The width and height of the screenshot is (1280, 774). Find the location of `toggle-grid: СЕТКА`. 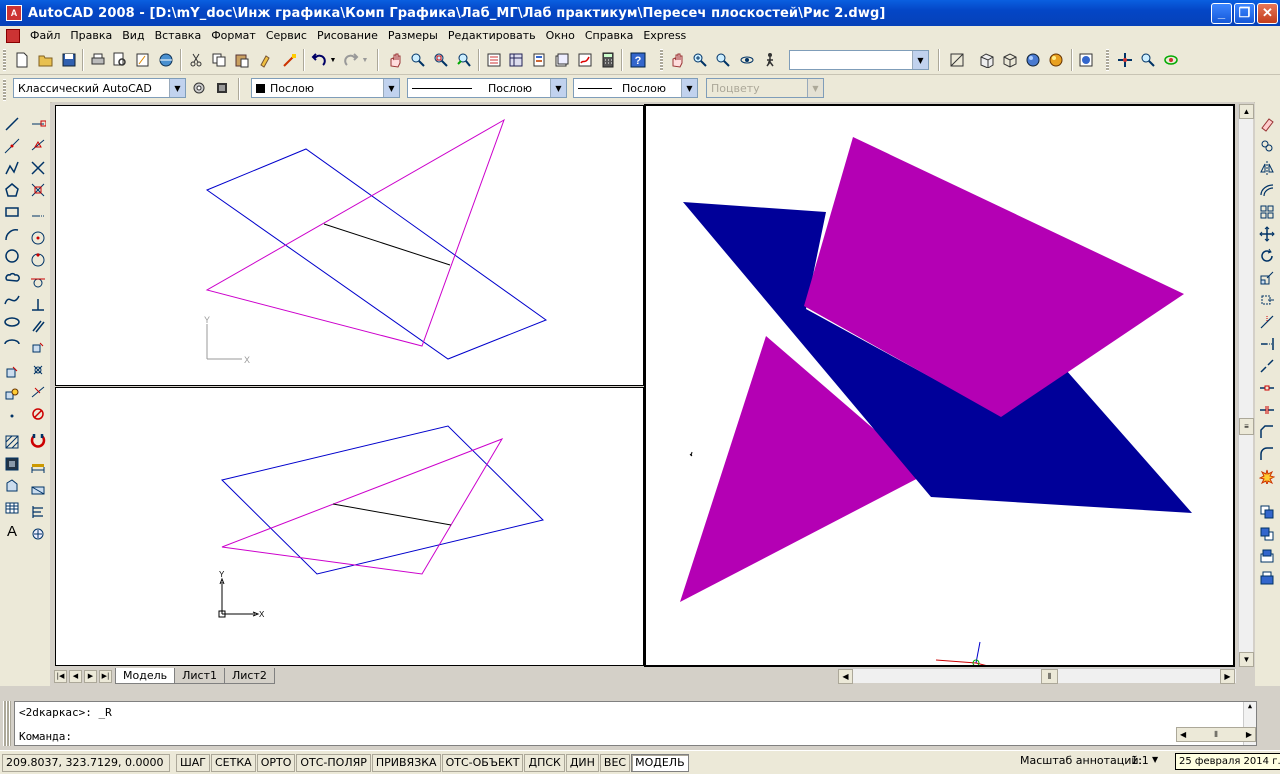

toggle-grid: СЕТКА is located at coordinates (233, 762).